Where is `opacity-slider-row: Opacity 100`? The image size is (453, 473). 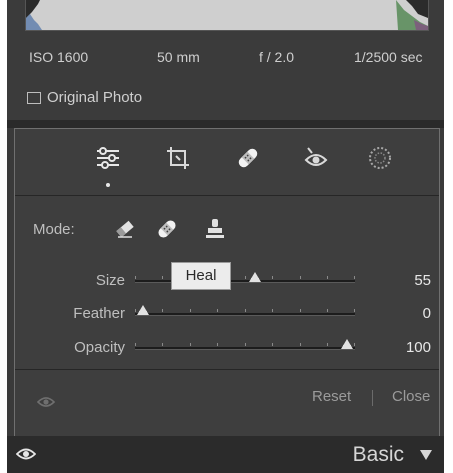
opacity-slider-row: Opacity 100 is located at coordinates (227, 348).